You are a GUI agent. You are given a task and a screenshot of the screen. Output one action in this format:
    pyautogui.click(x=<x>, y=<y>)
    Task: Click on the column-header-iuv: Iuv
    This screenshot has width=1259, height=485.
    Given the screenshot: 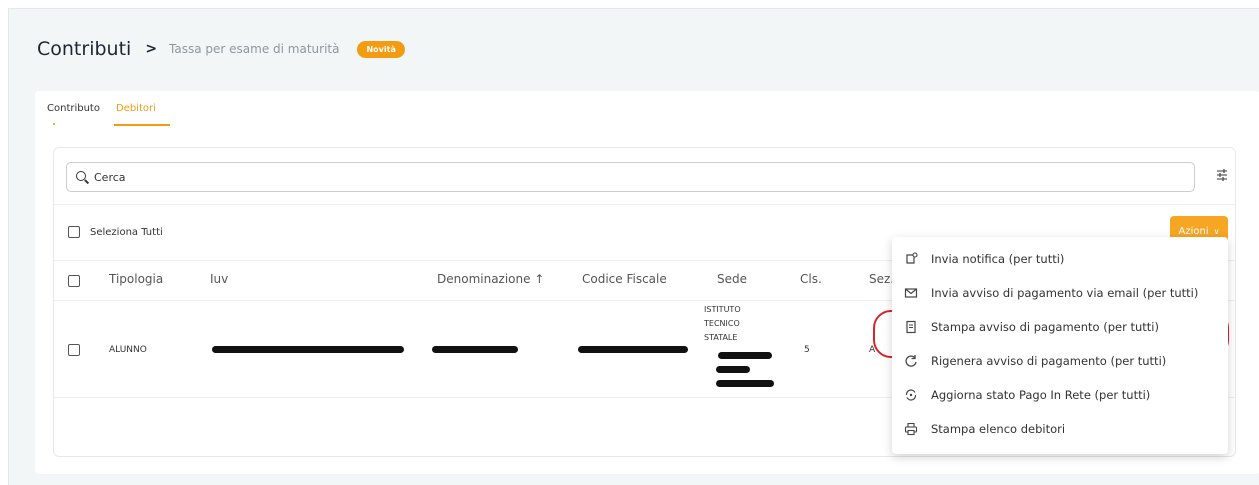 What is the action you would take?
    pyautogui.click(x=219, y=279)
    